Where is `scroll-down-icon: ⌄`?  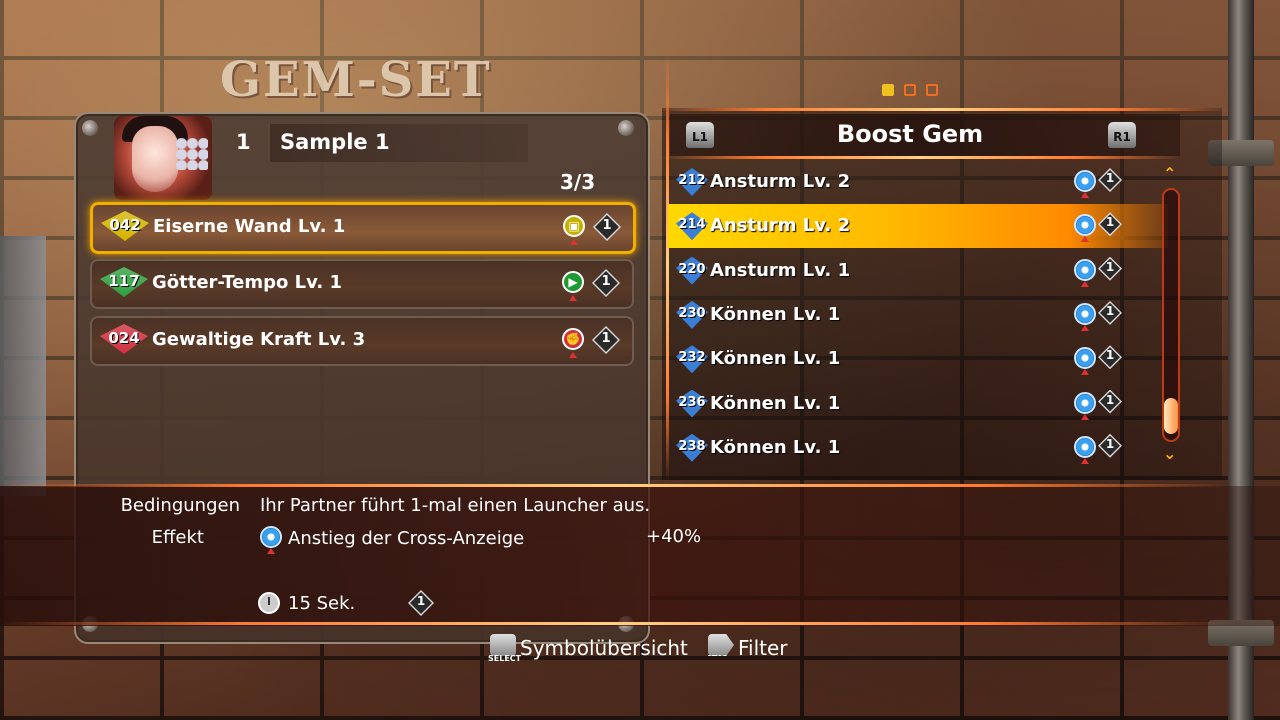
scroll-down-icon: ⌄ is located at coordinates (1169, 453).